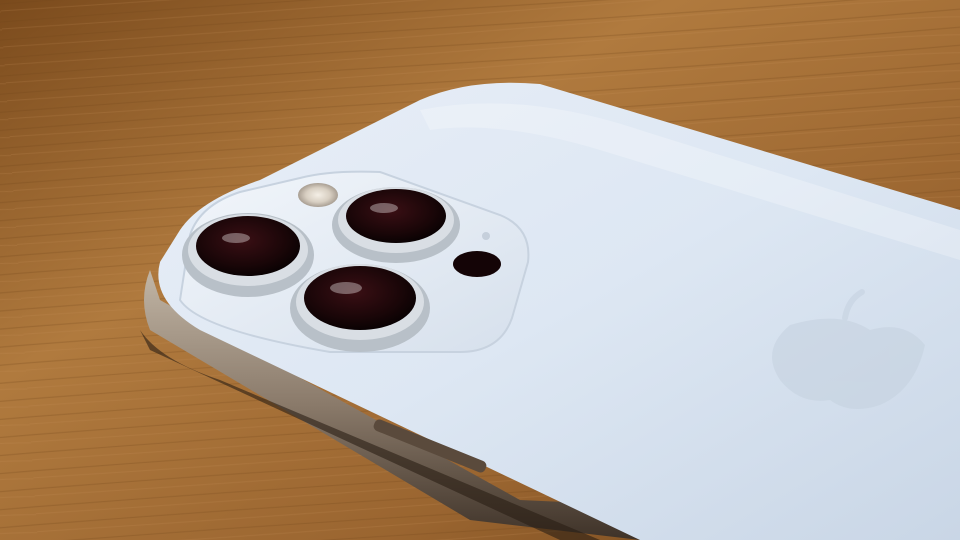 This screenshot has height=540, width=960. Describe the element at coordinates (486, 236) in the screenshot. I see `microphone-hole-icon` at that location.